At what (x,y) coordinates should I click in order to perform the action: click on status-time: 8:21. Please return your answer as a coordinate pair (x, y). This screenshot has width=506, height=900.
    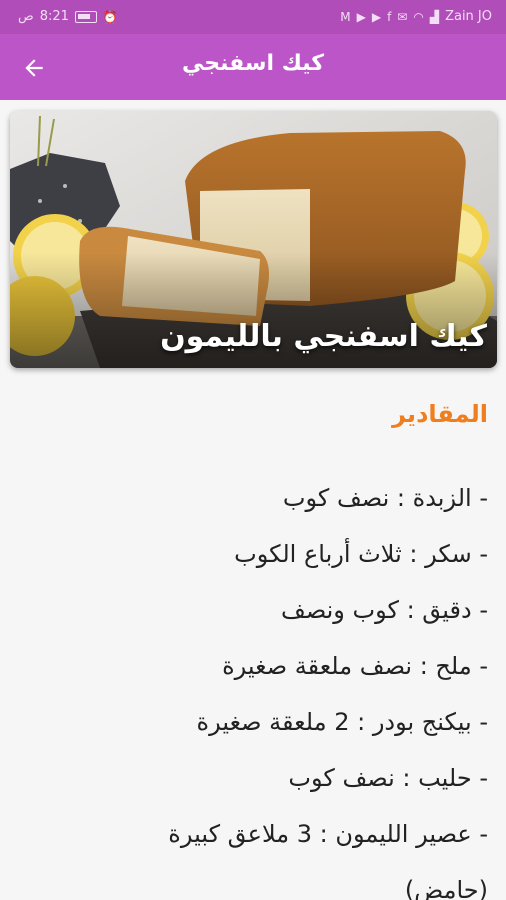
    Looking at the image, I should click on (54, 16).